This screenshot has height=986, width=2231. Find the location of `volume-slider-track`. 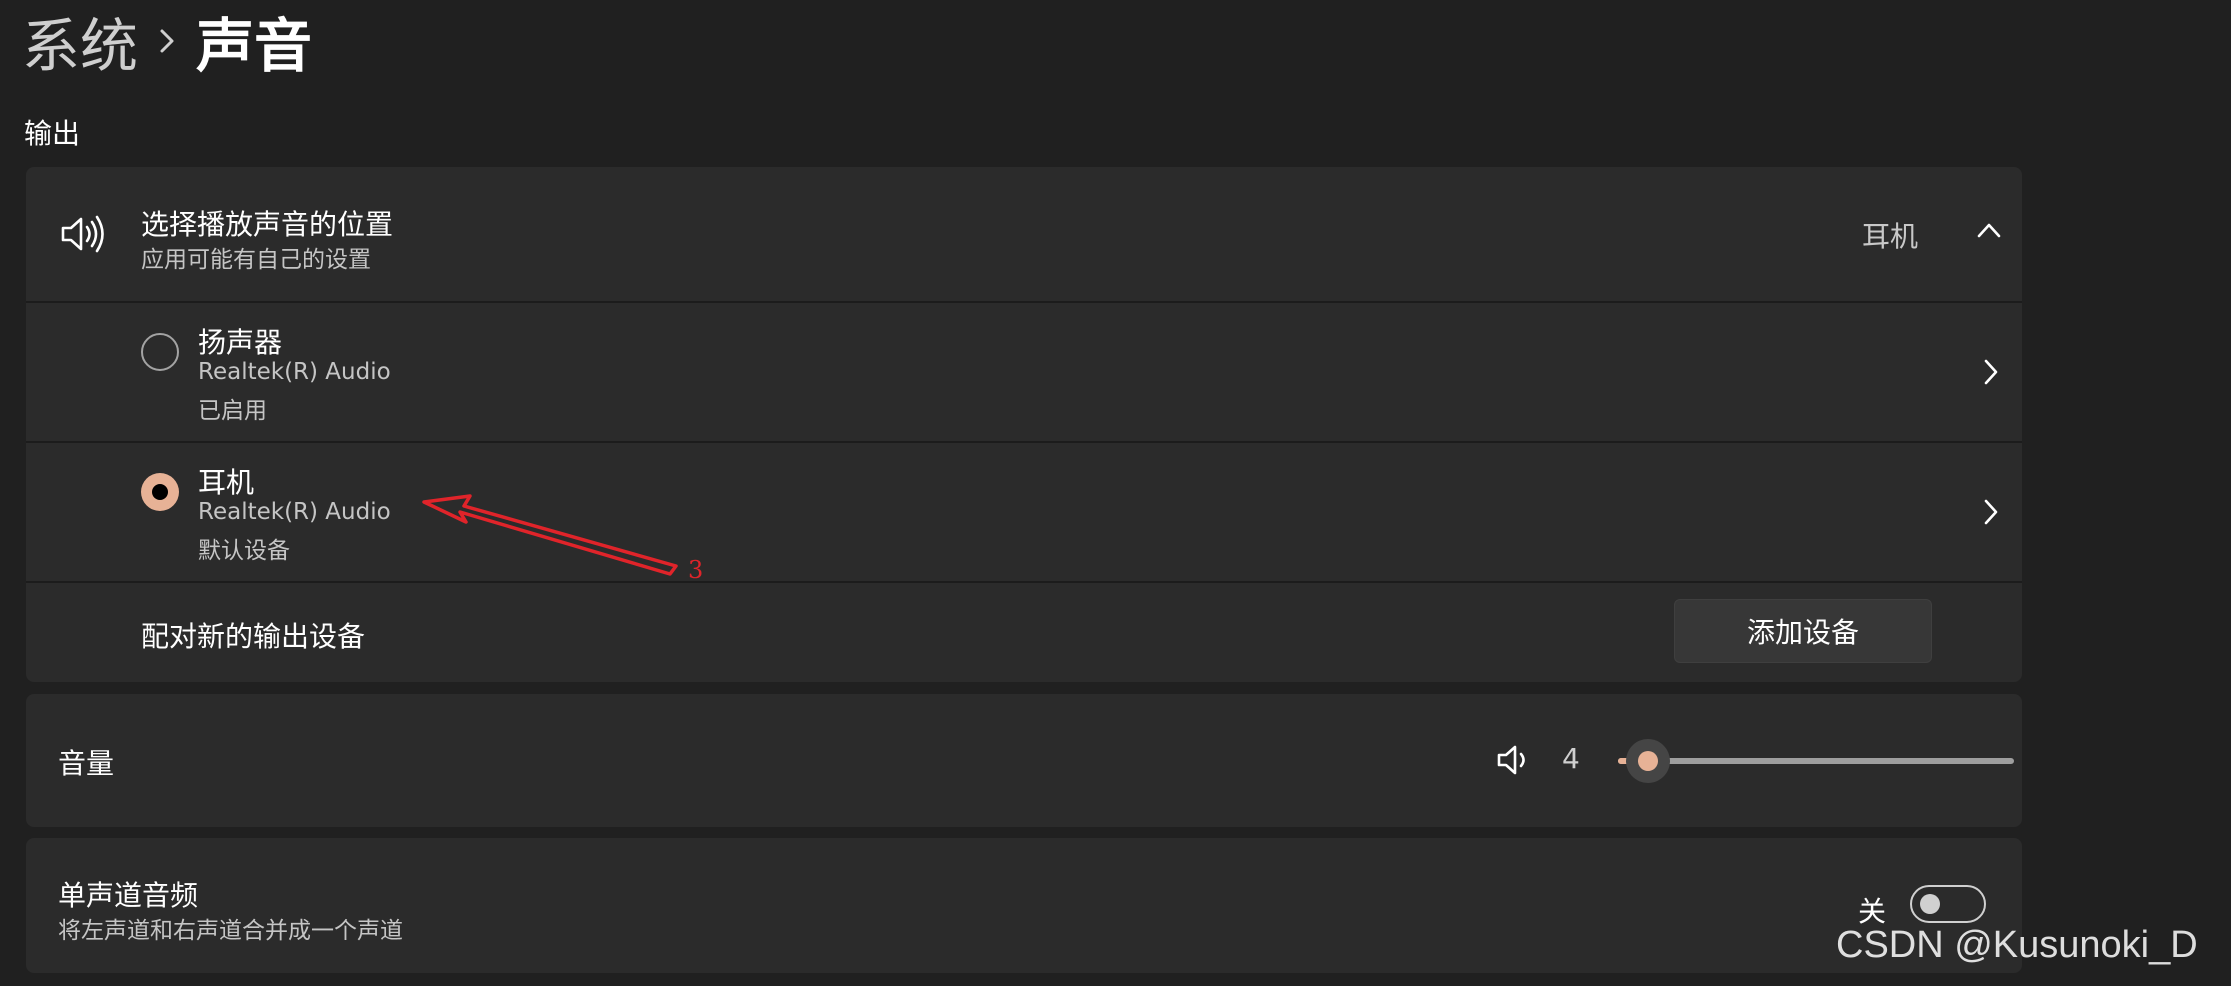

volume-slider-track is located at coordinates (1816, 761).